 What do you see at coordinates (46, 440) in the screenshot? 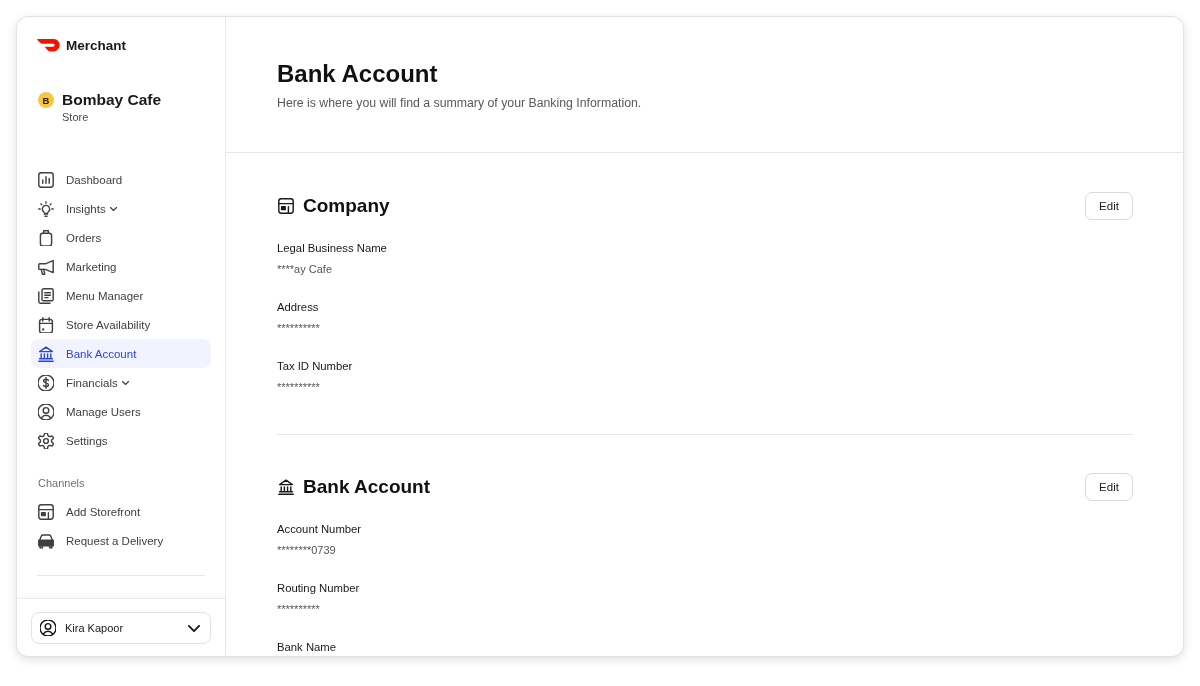
I see `settings-icon` at bounding box center [46, 440].